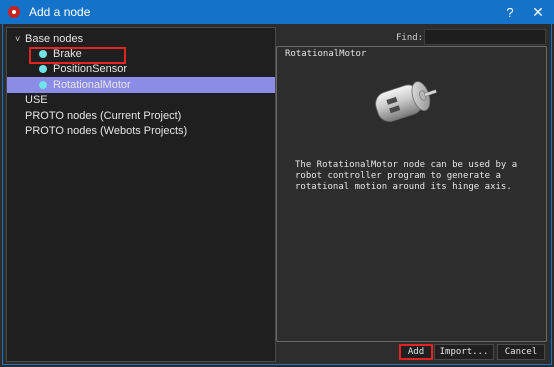 The image size is (554, 367). Describe the element at coordinates (60, 12) in the screenshot. I see `window-title: Add a node` at that location.